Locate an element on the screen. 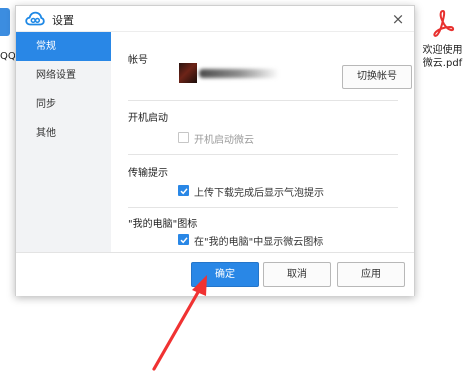 The height and width of the screenshot is (379, 465). account-section-title: 帐号 is located at coordinates (138, 60).